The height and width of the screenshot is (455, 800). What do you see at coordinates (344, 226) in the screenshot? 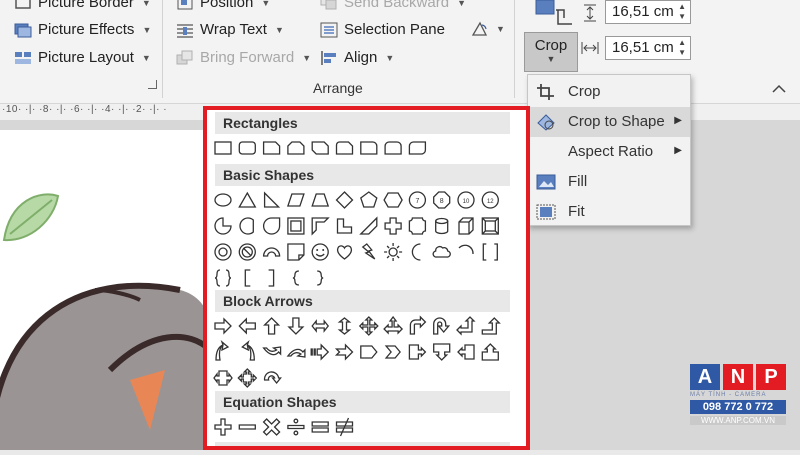
I see `l-shape-icon` at bounding box center [344, 226].